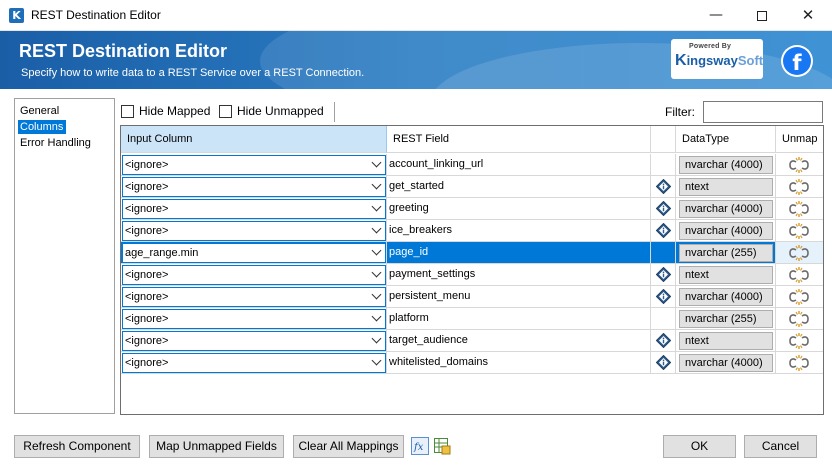 The height and width of the screenshot is (471, 832). I want to click on hide-unmapped-label: Hide Unmapped, so click(280, 111).